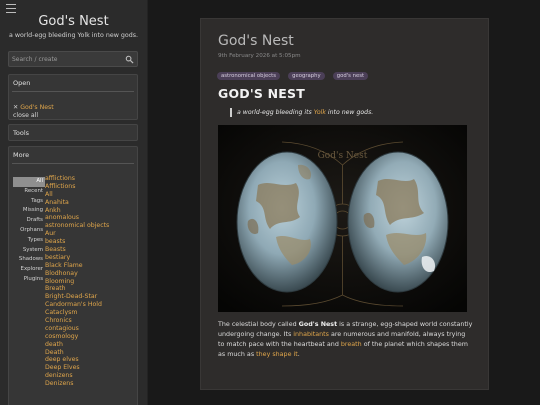 The height and width of the screenshot is (405, 540). What do you see at coordinates (90, 226) in the screenshot?
I see `list-item: astronomical objects` at bounding box center [90, 226].